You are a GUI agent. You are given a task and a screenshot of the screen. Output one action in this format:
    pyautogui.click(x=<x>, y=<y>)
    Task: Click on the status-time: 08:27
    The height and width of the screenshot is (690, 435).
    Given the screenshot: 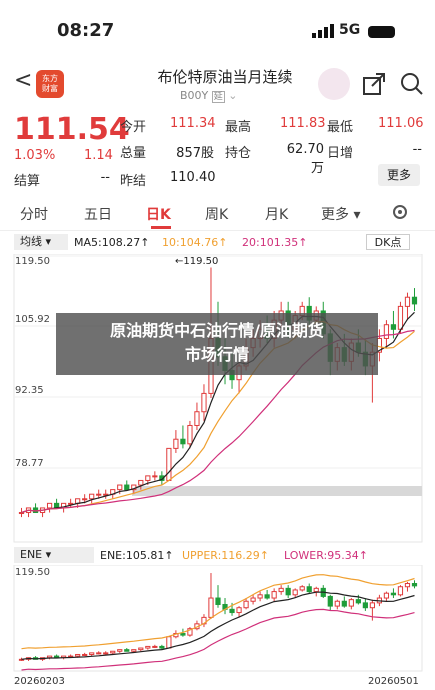 What is the action you would take?
    pyautogui.click(x=86, y=30)
    